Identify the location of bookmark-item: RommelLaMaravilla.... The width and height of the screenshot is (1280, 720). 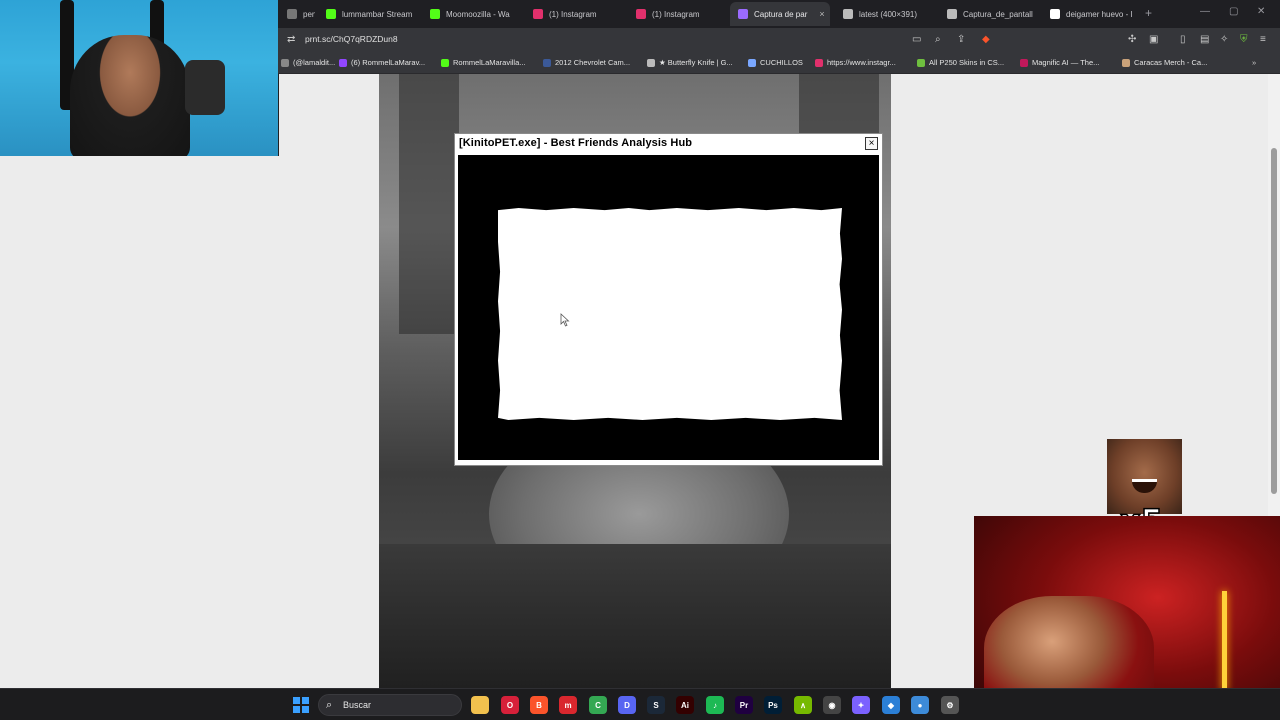
(483, 62).